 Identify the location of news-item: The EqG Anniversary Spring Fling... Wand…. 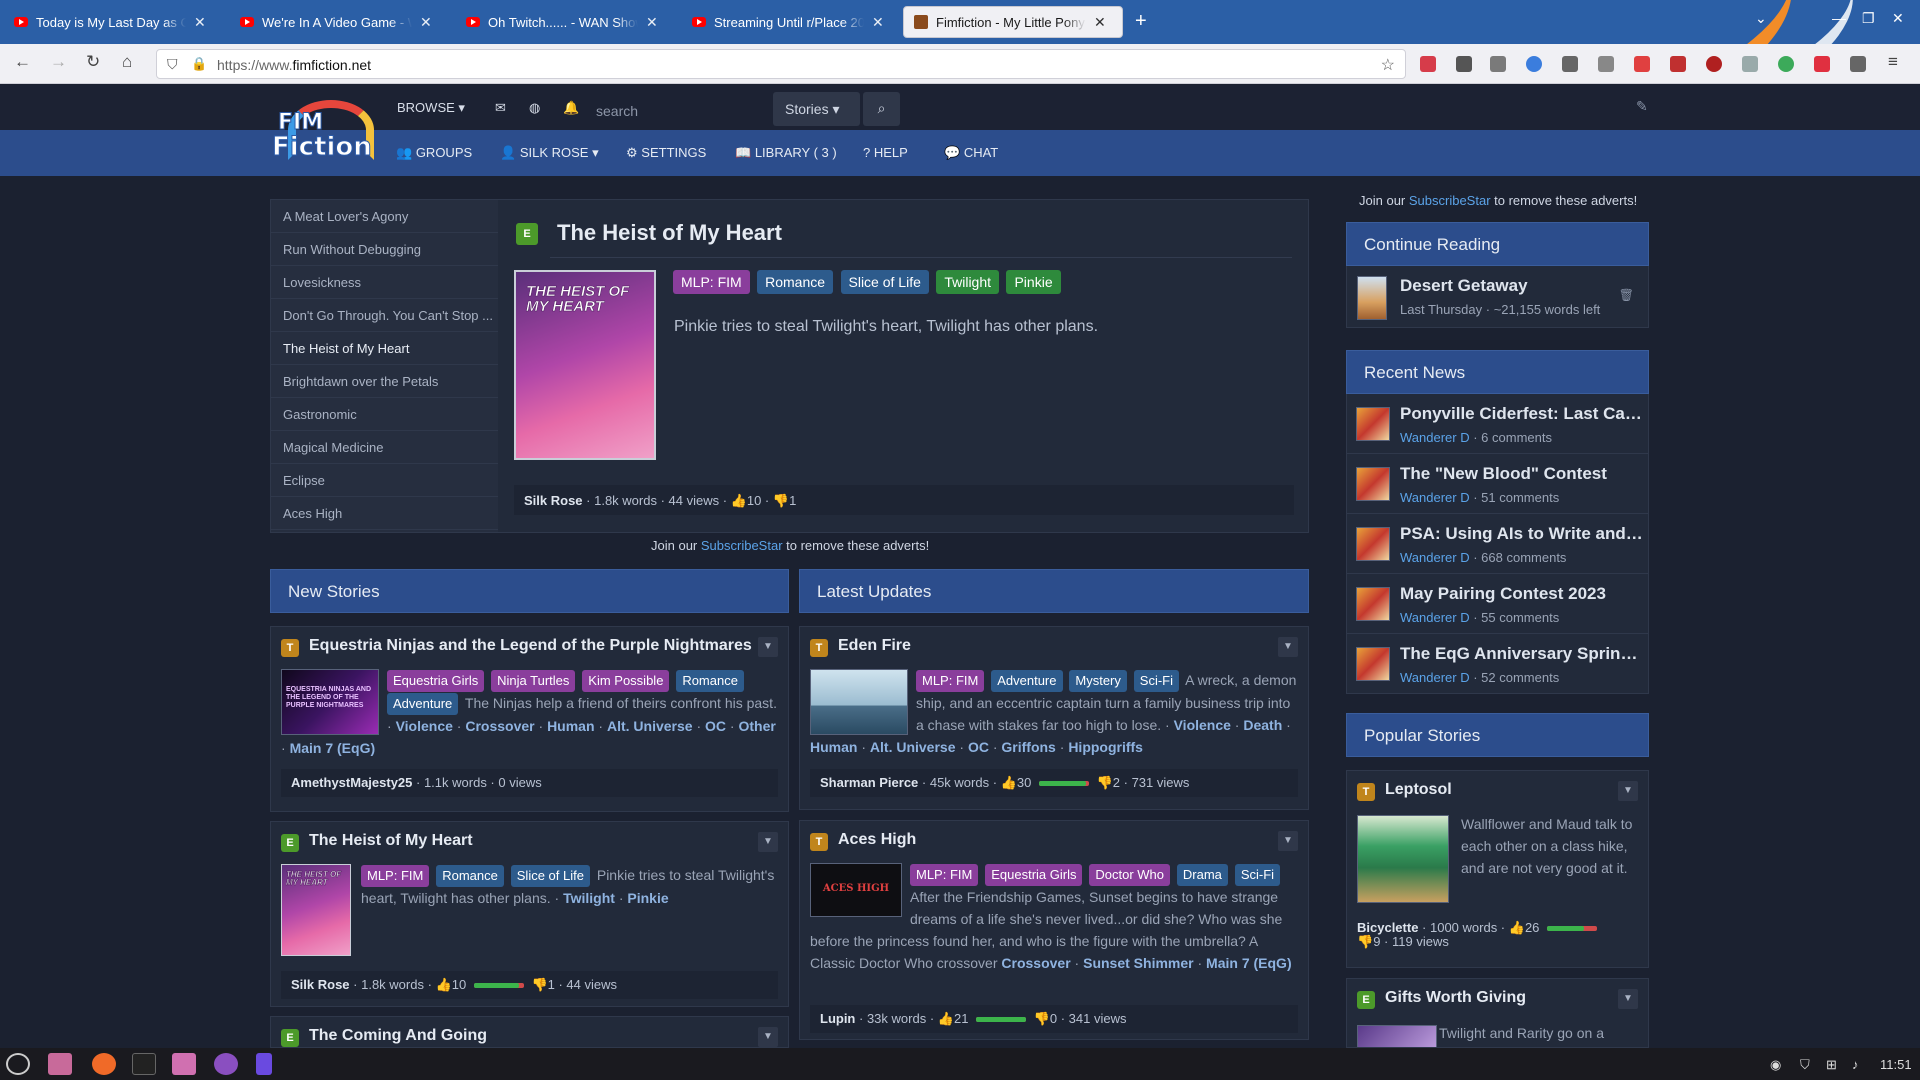
(1497, 664).